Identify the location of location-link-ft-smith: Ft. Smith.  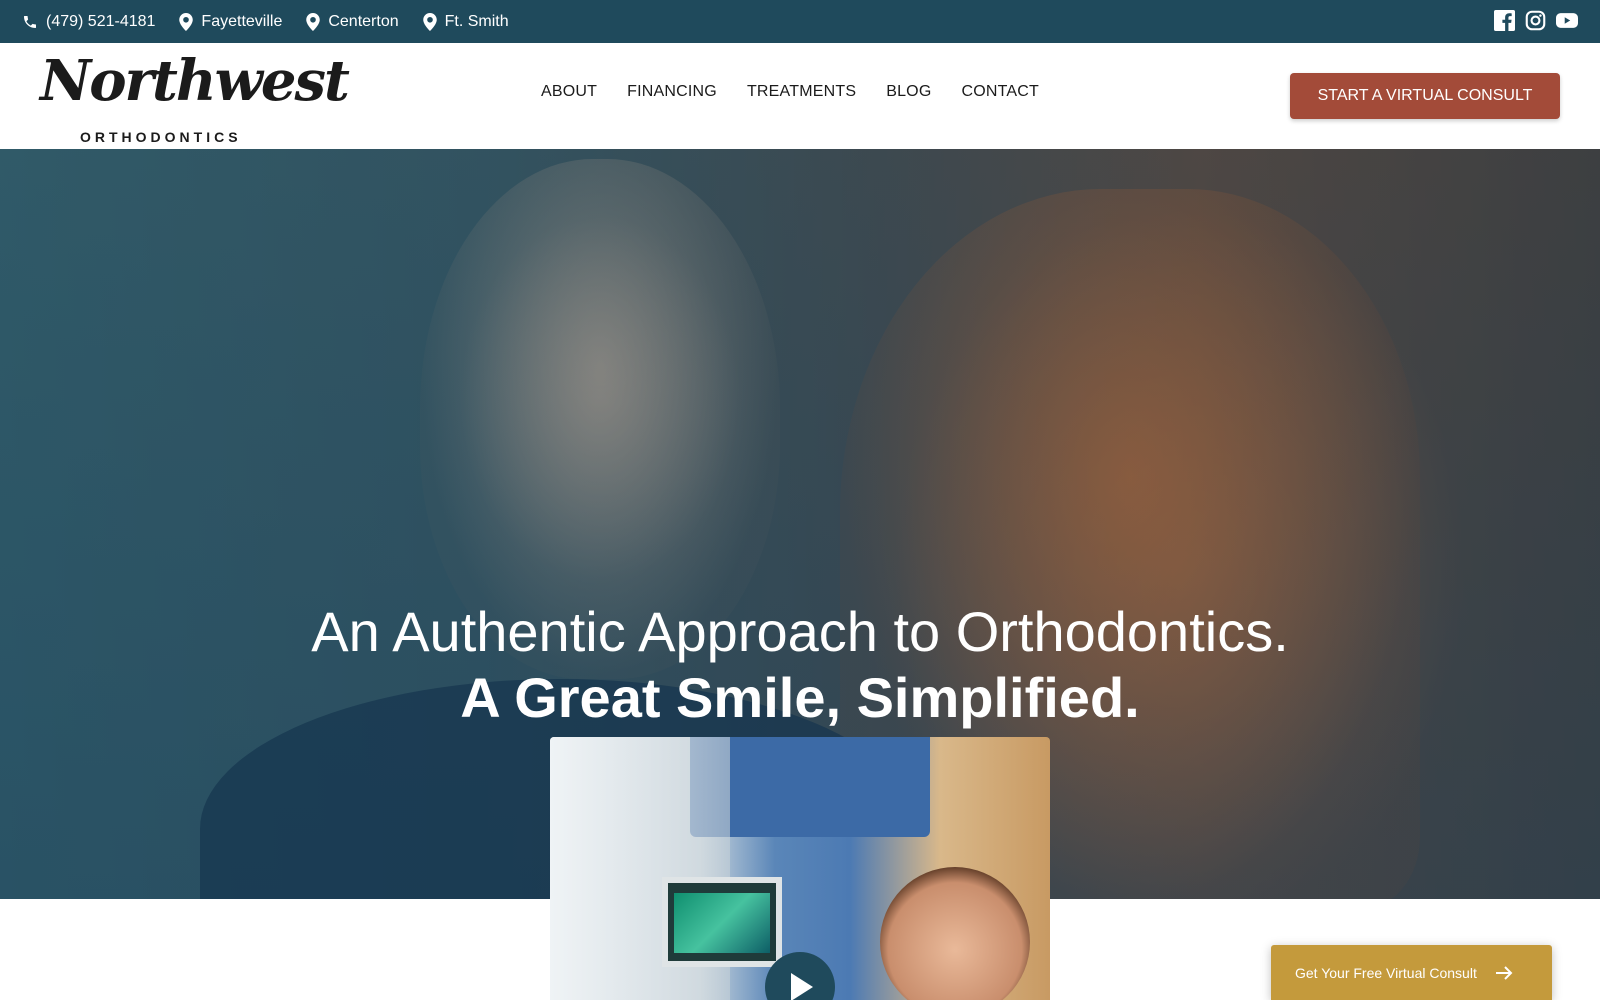
(465, 21).